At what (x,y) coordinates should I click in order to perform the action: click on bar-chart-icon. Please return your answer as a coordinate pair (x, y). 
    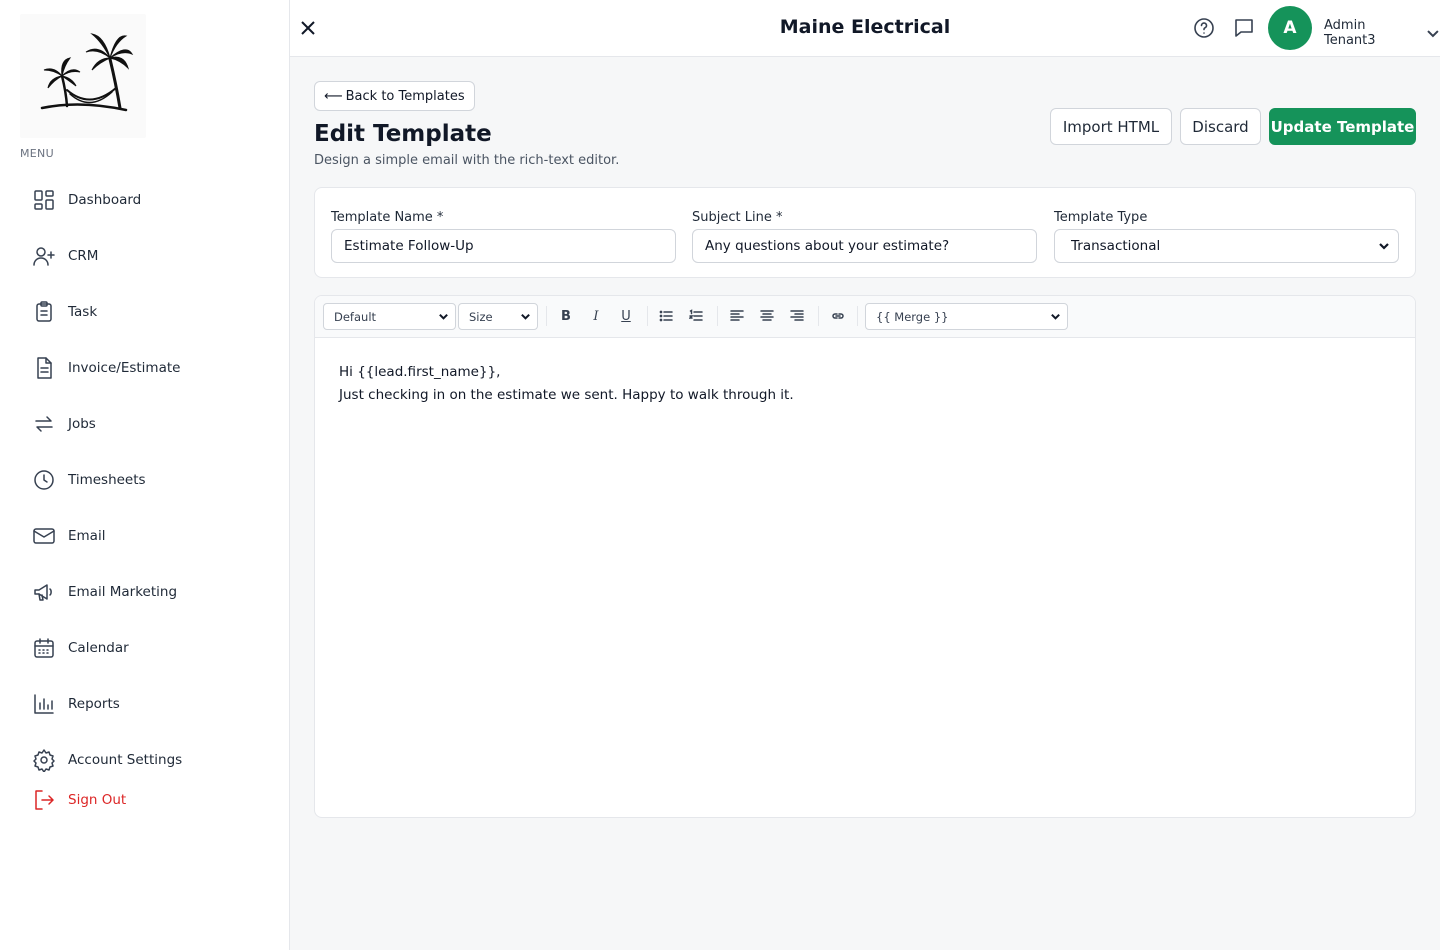
    Looking at the image, I should click on (44, 704).